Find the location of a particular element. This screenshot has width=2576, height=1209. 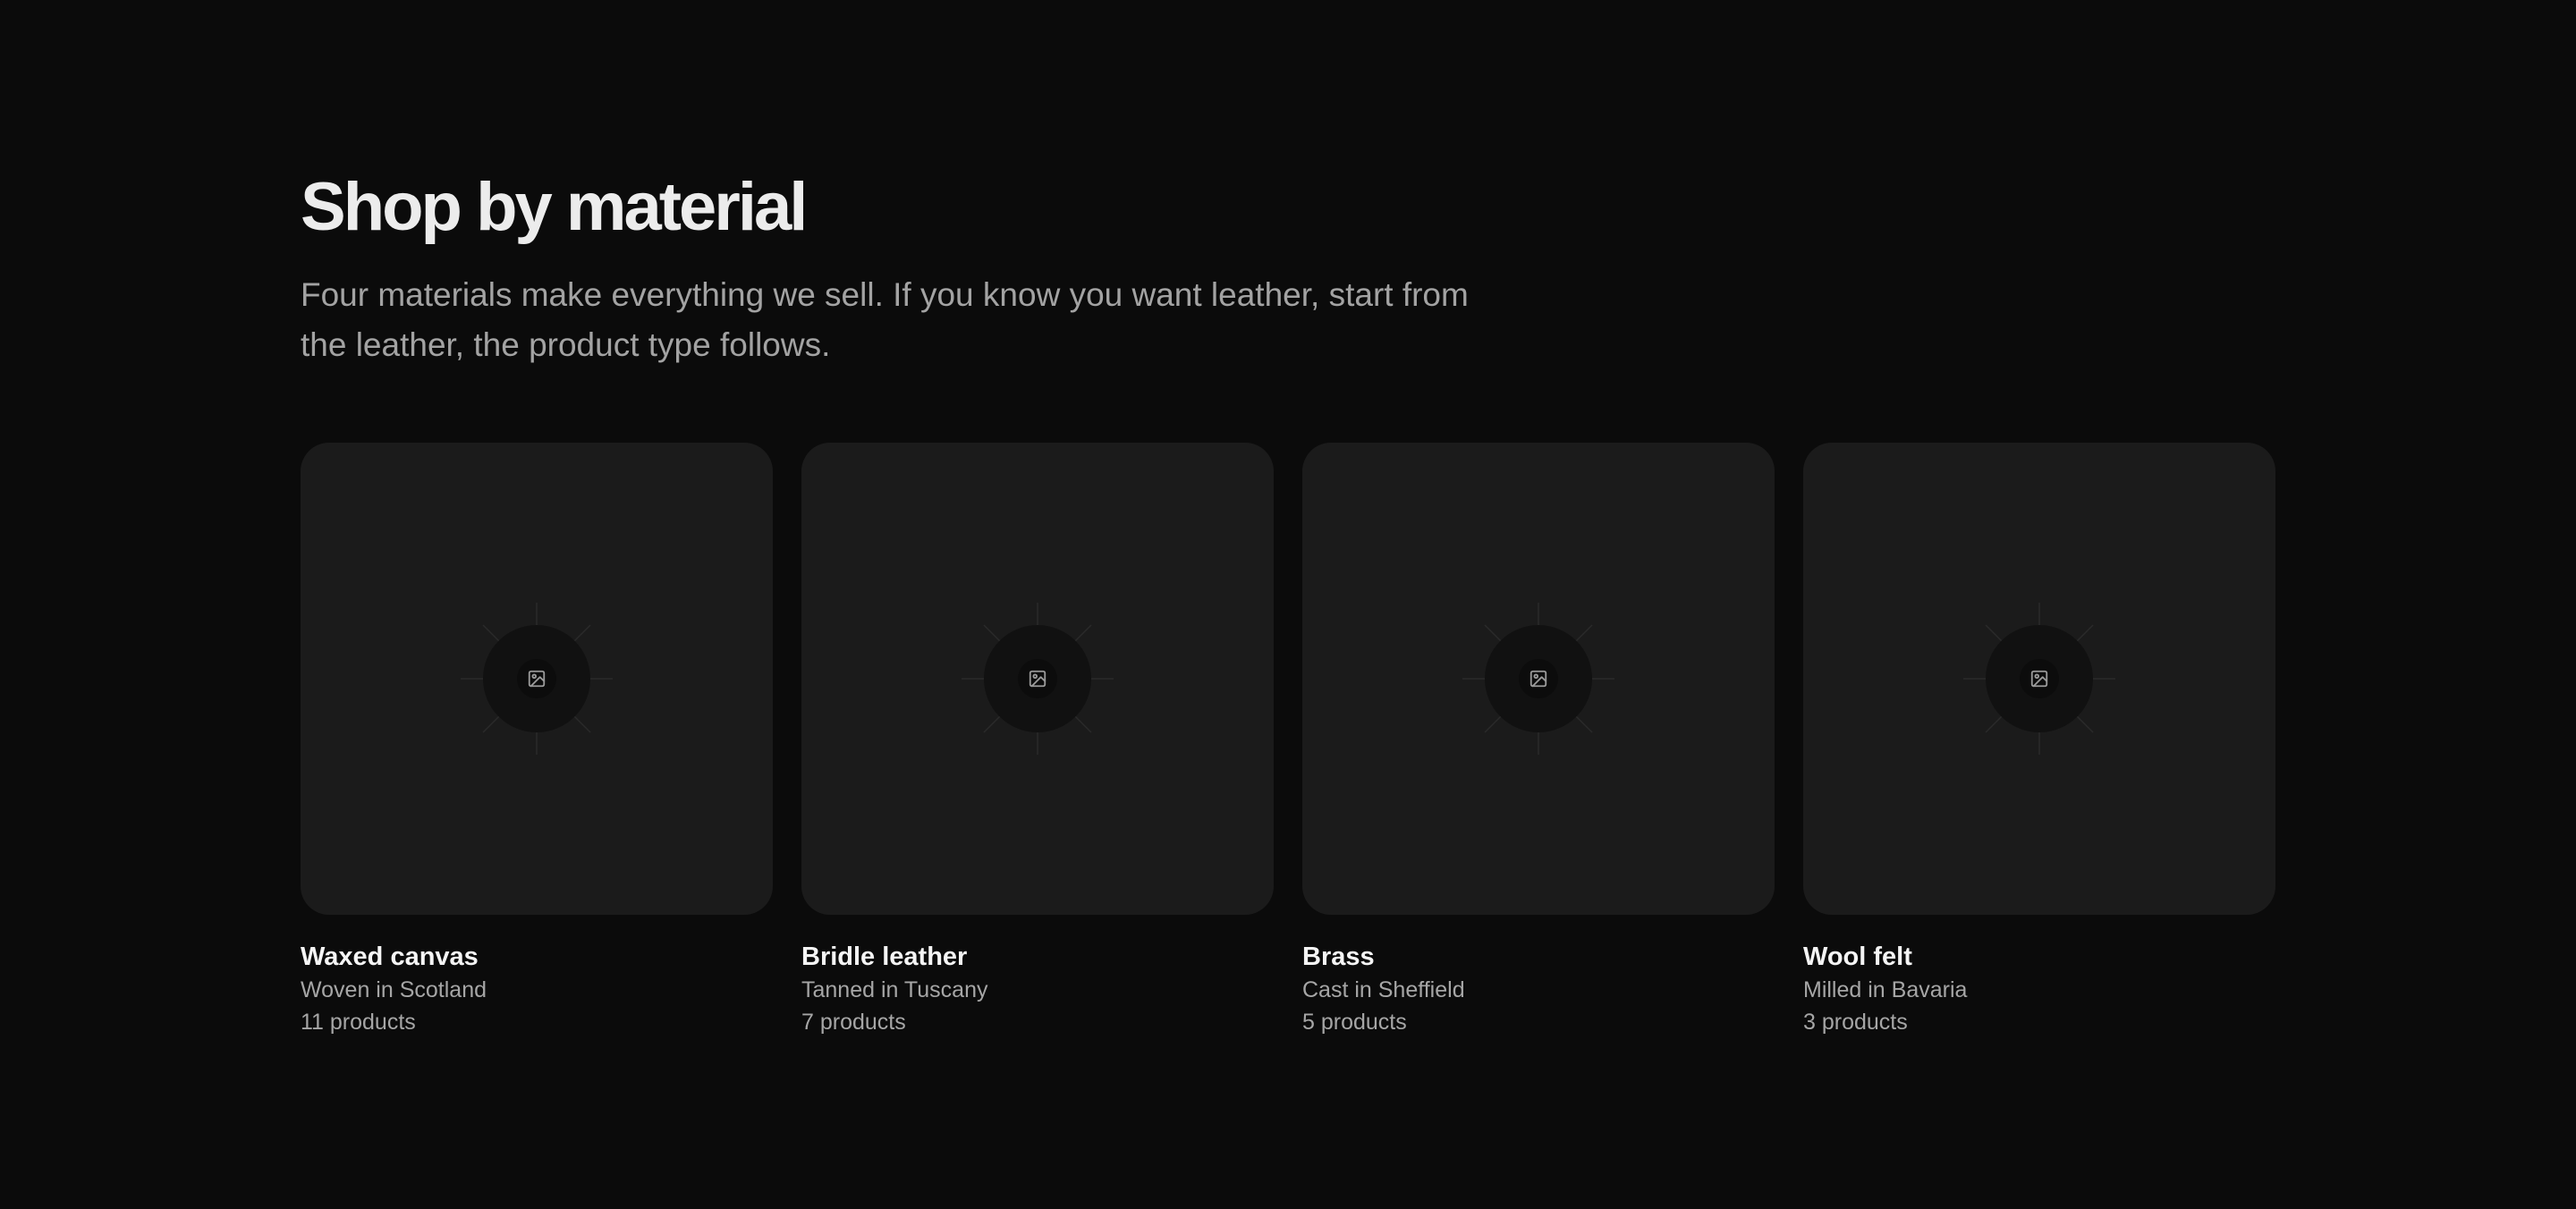

material-name: Waxed canvas is located at coordinates (390, 957).